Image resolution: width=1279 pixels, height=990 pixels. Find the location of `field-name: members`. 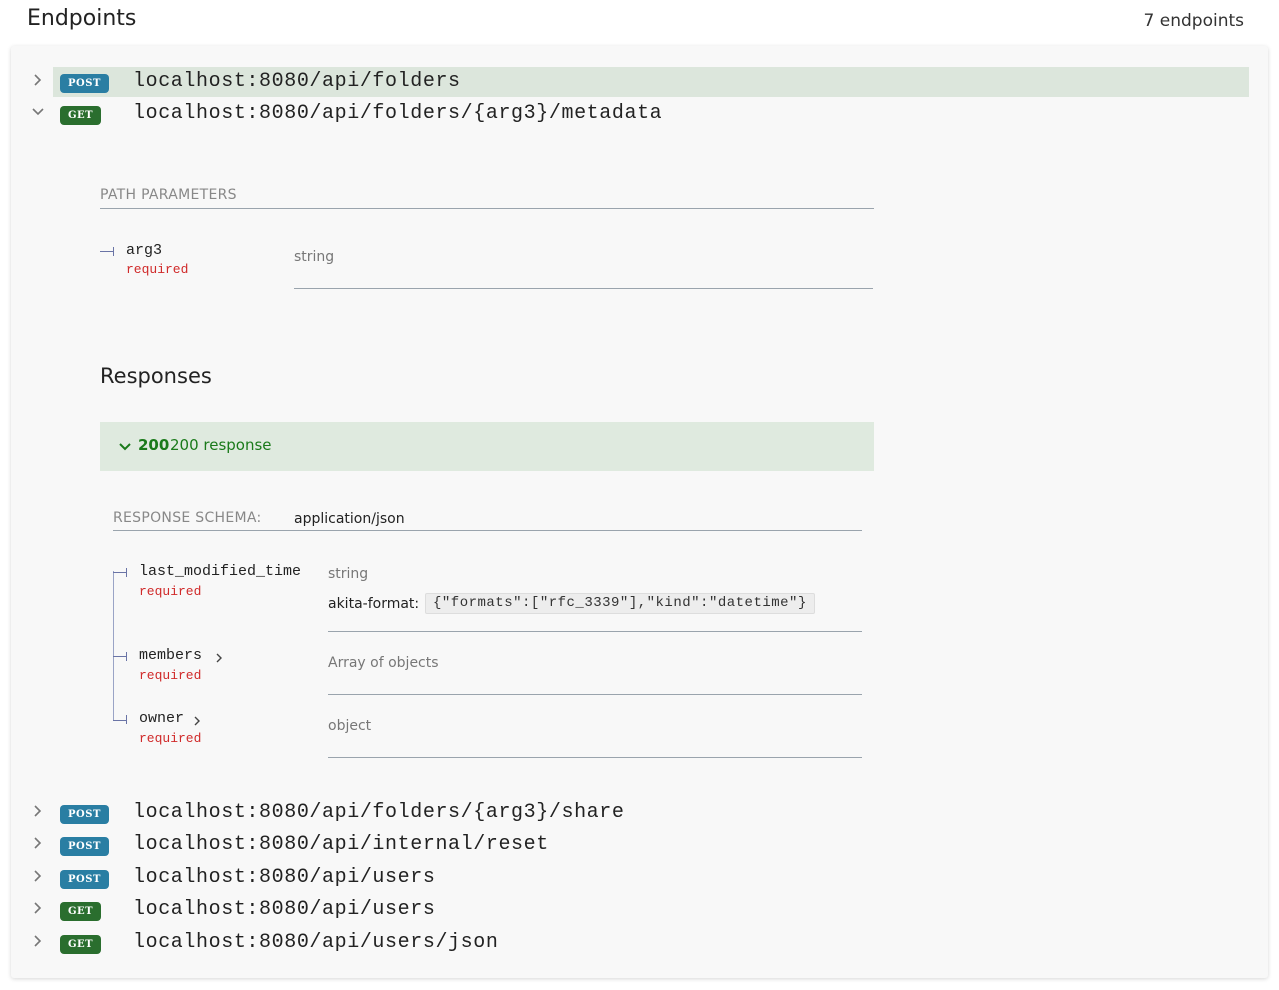

field-name: members is located at coordinates (170, 655).